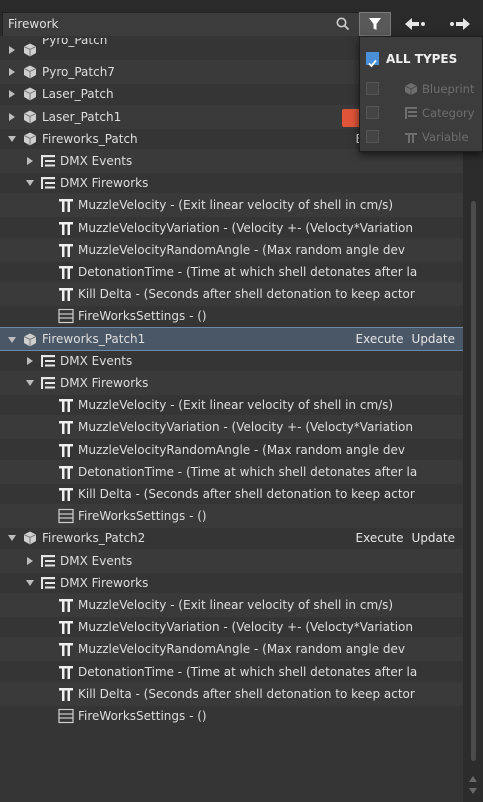  Describe the element at coordinates (421, 89) in the screenshot. I see `filter-item-blueprint: Blueprint` at that location.